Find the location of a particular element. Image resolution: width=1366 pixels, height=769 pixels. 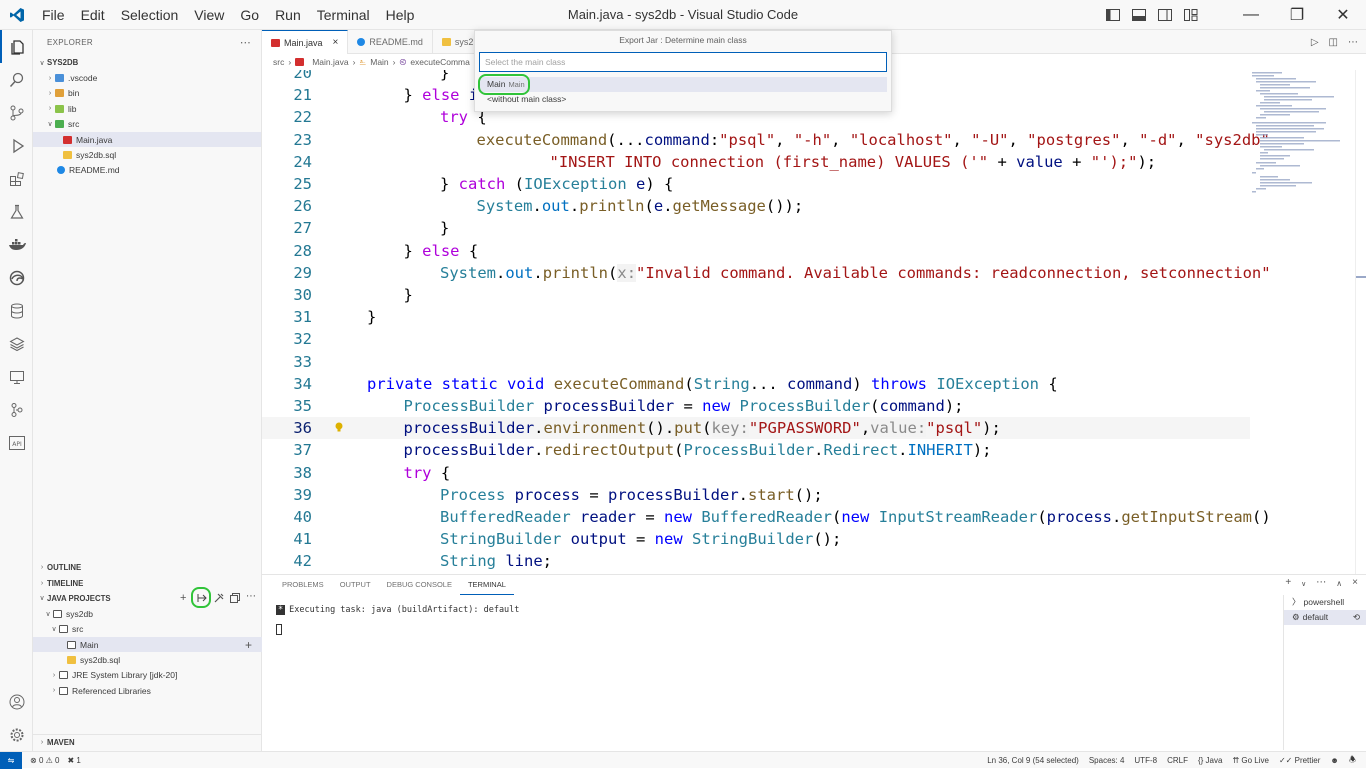

quick-pick-item-main: Main Main is located at coordinates (683, 84).